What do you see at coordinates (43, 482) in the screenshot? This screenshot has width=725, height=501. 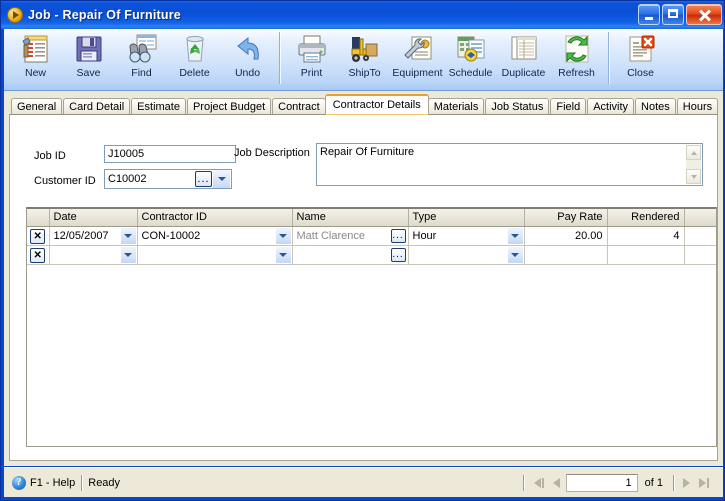 I see `help-panel: ? F1 - Help` at bounding box center [43, 482].